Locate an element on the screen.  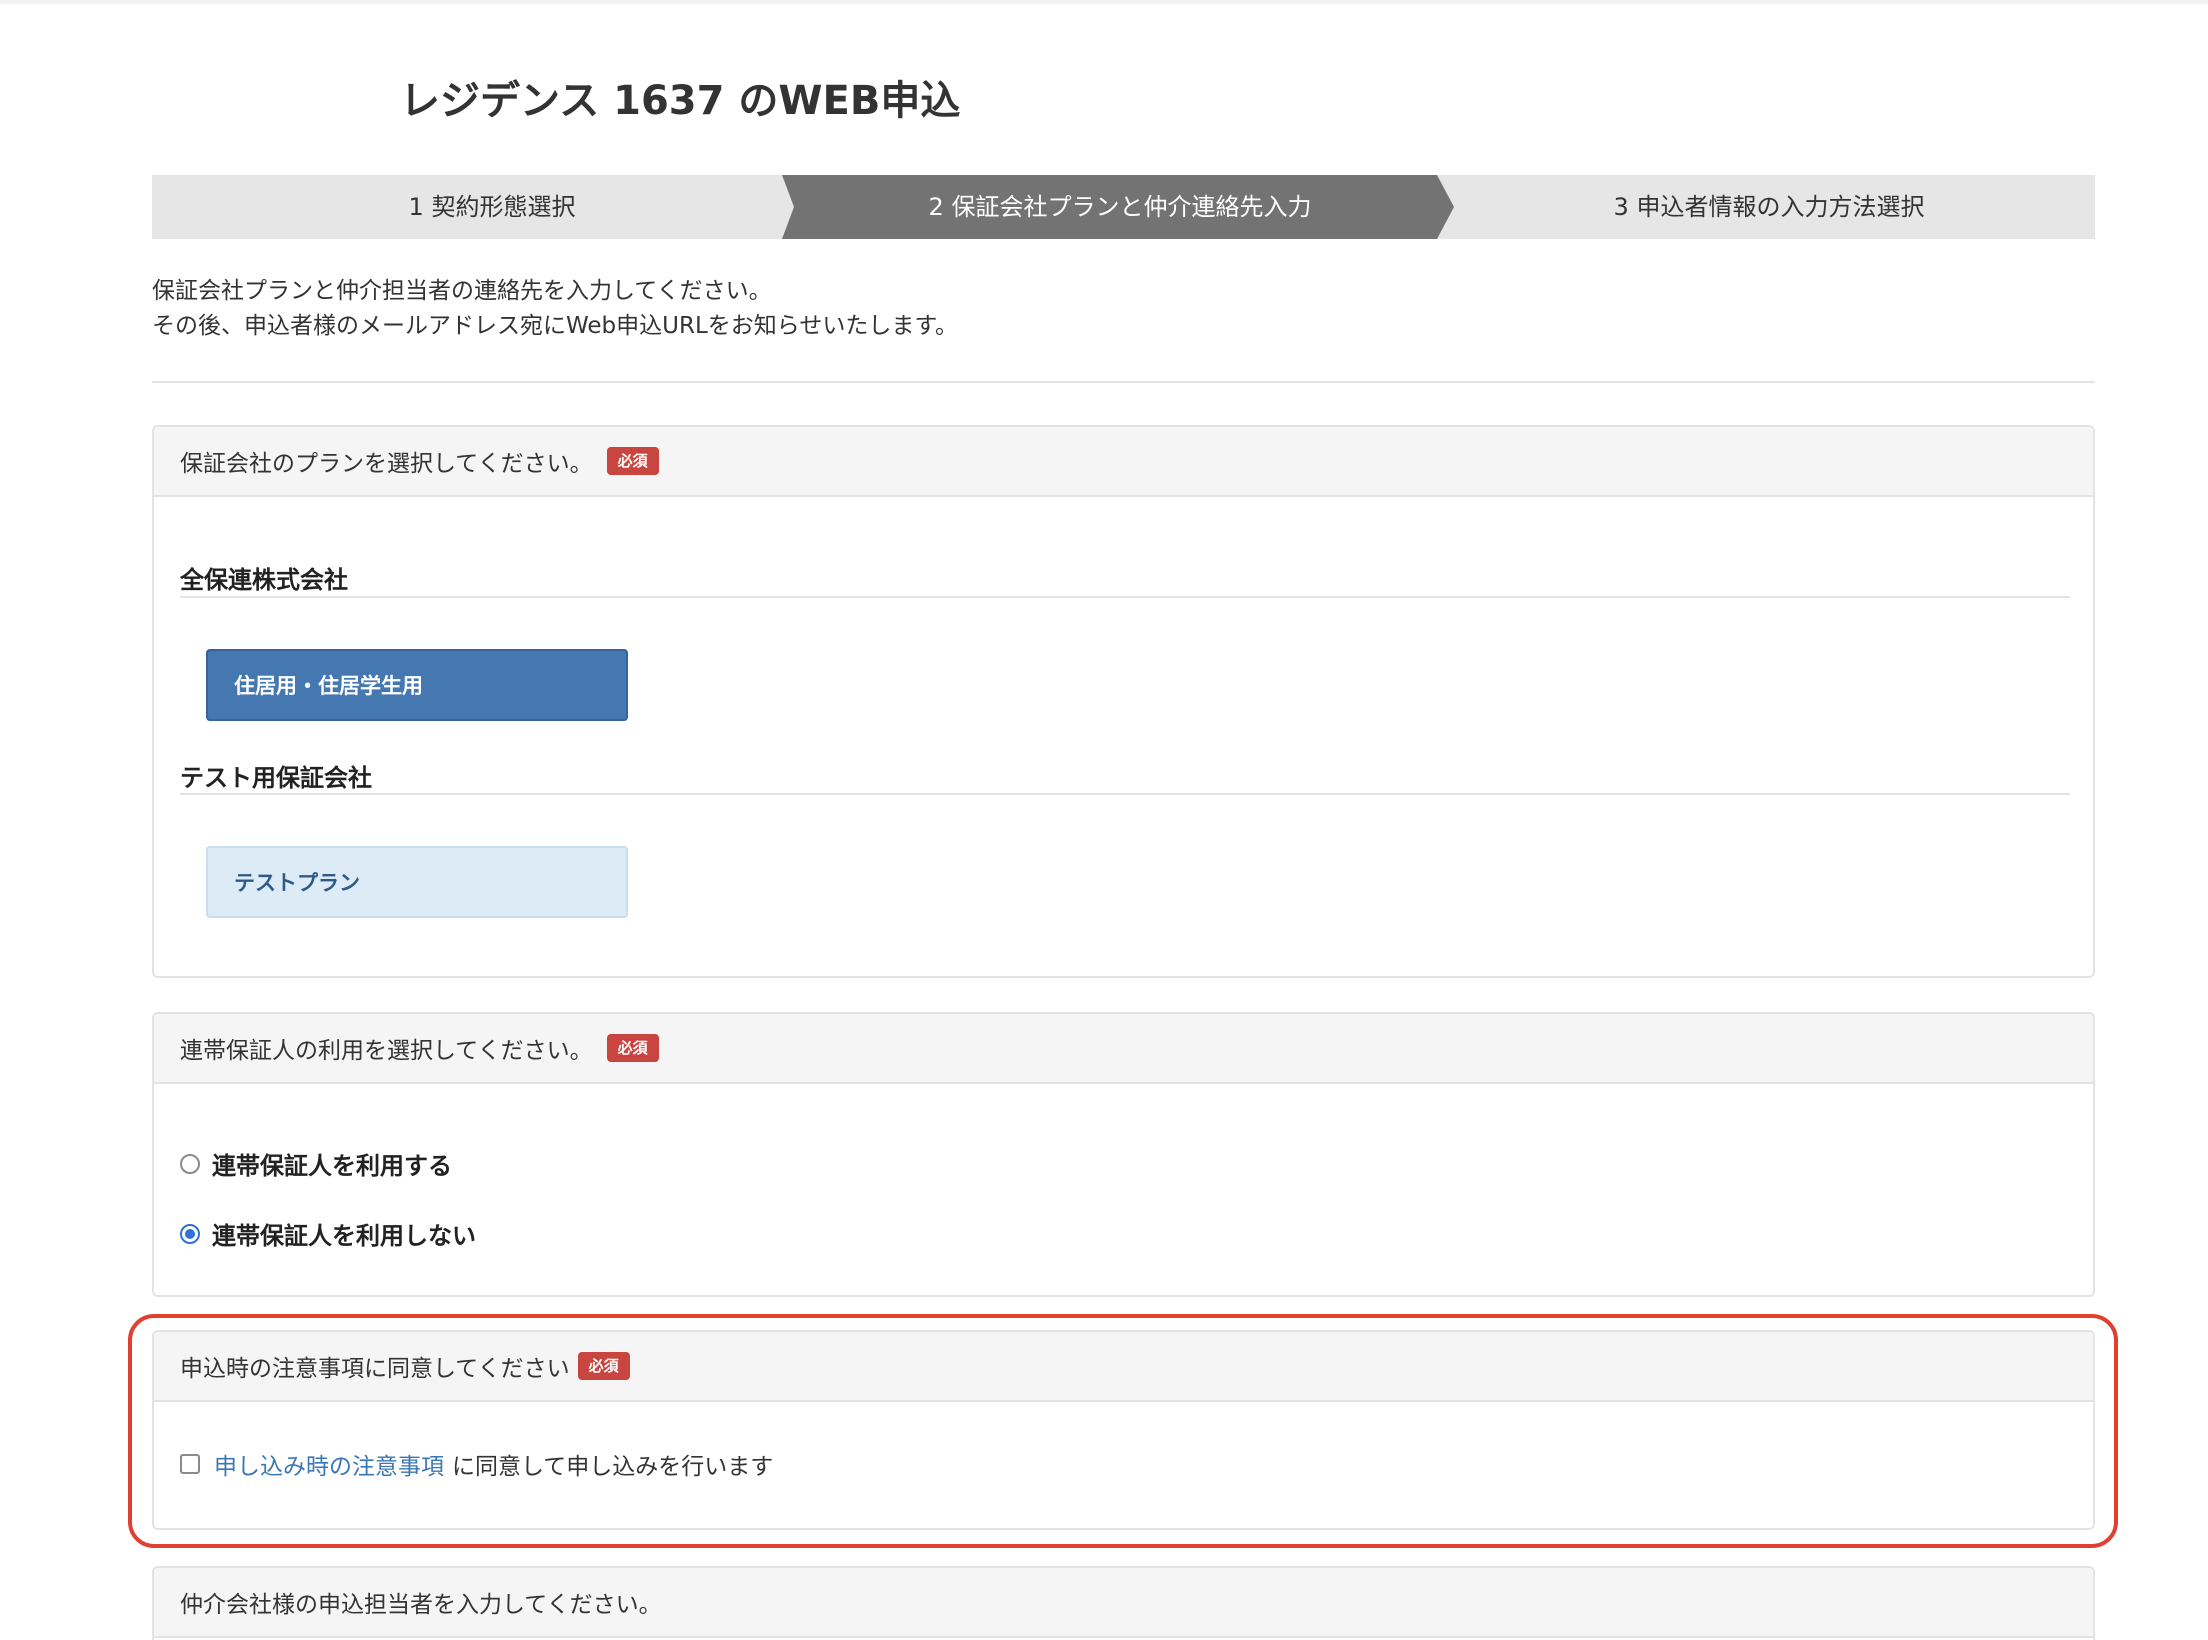
plan-option-test: テストプラン is located at coordinates (417, 882).